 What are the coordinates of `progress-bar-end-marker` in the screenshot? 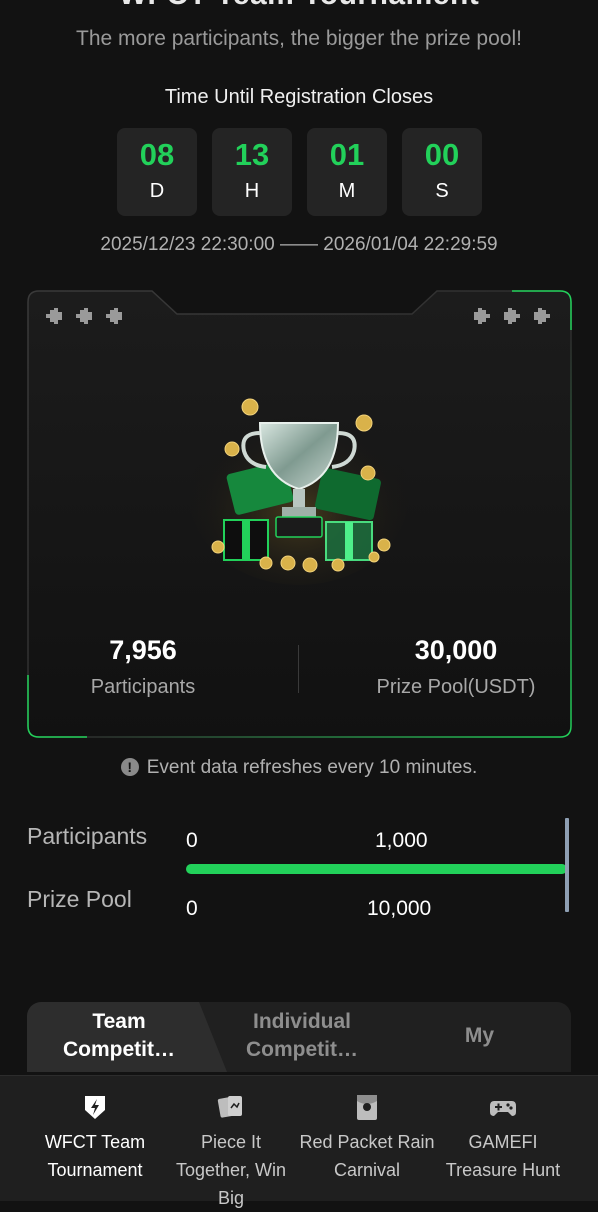 It's located at (567, 865).